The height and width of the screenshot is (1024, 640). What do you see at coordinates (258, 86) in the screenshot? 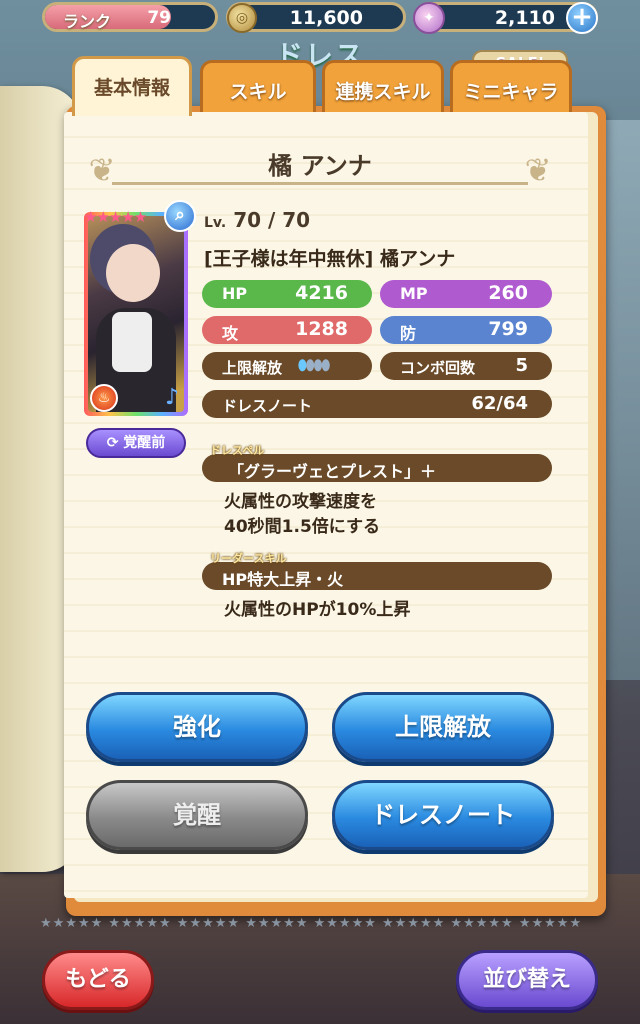
I see `tab-skill: スキル` at bounding box center [258, 86].